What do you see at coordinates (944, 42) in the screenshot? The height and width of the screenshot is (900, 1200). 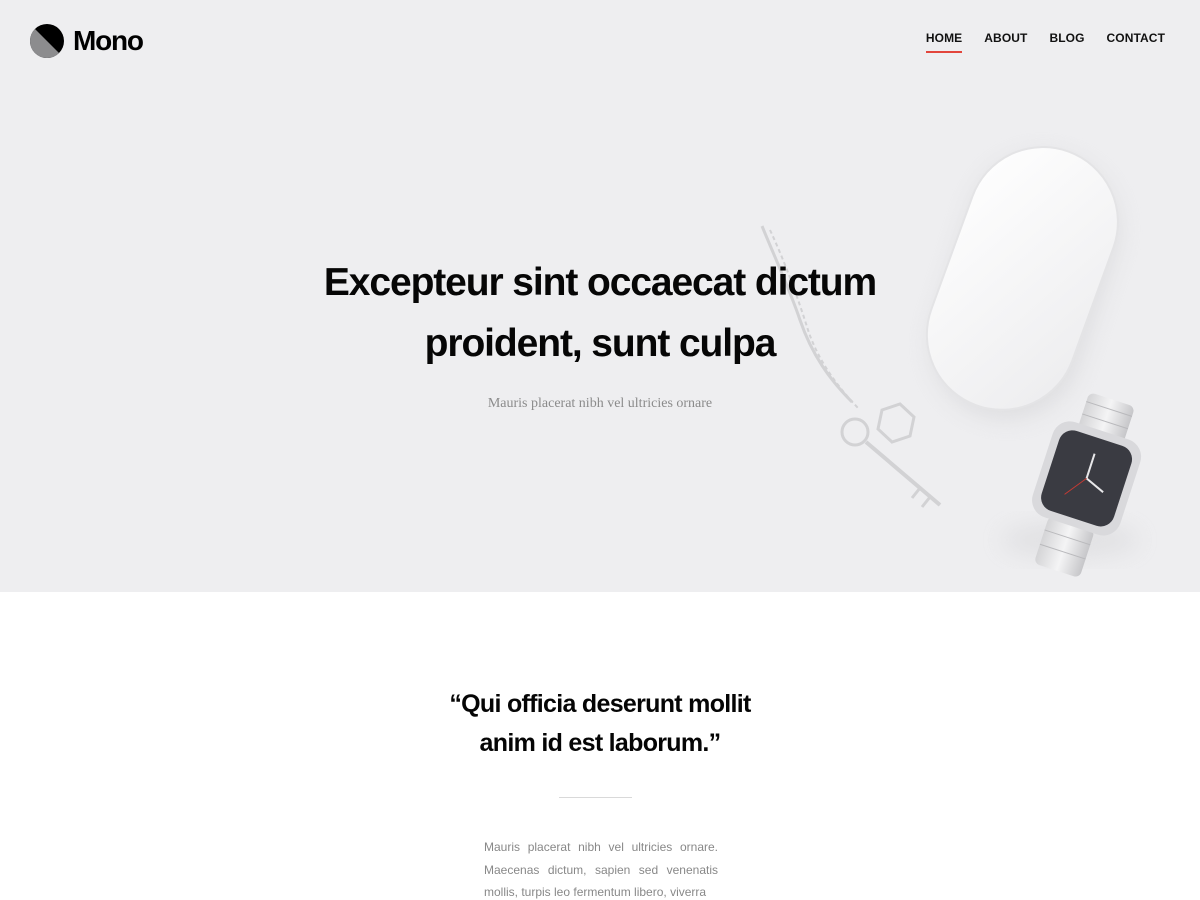 I see `nav-link-home: HOME` at bounding box center [944, 42].